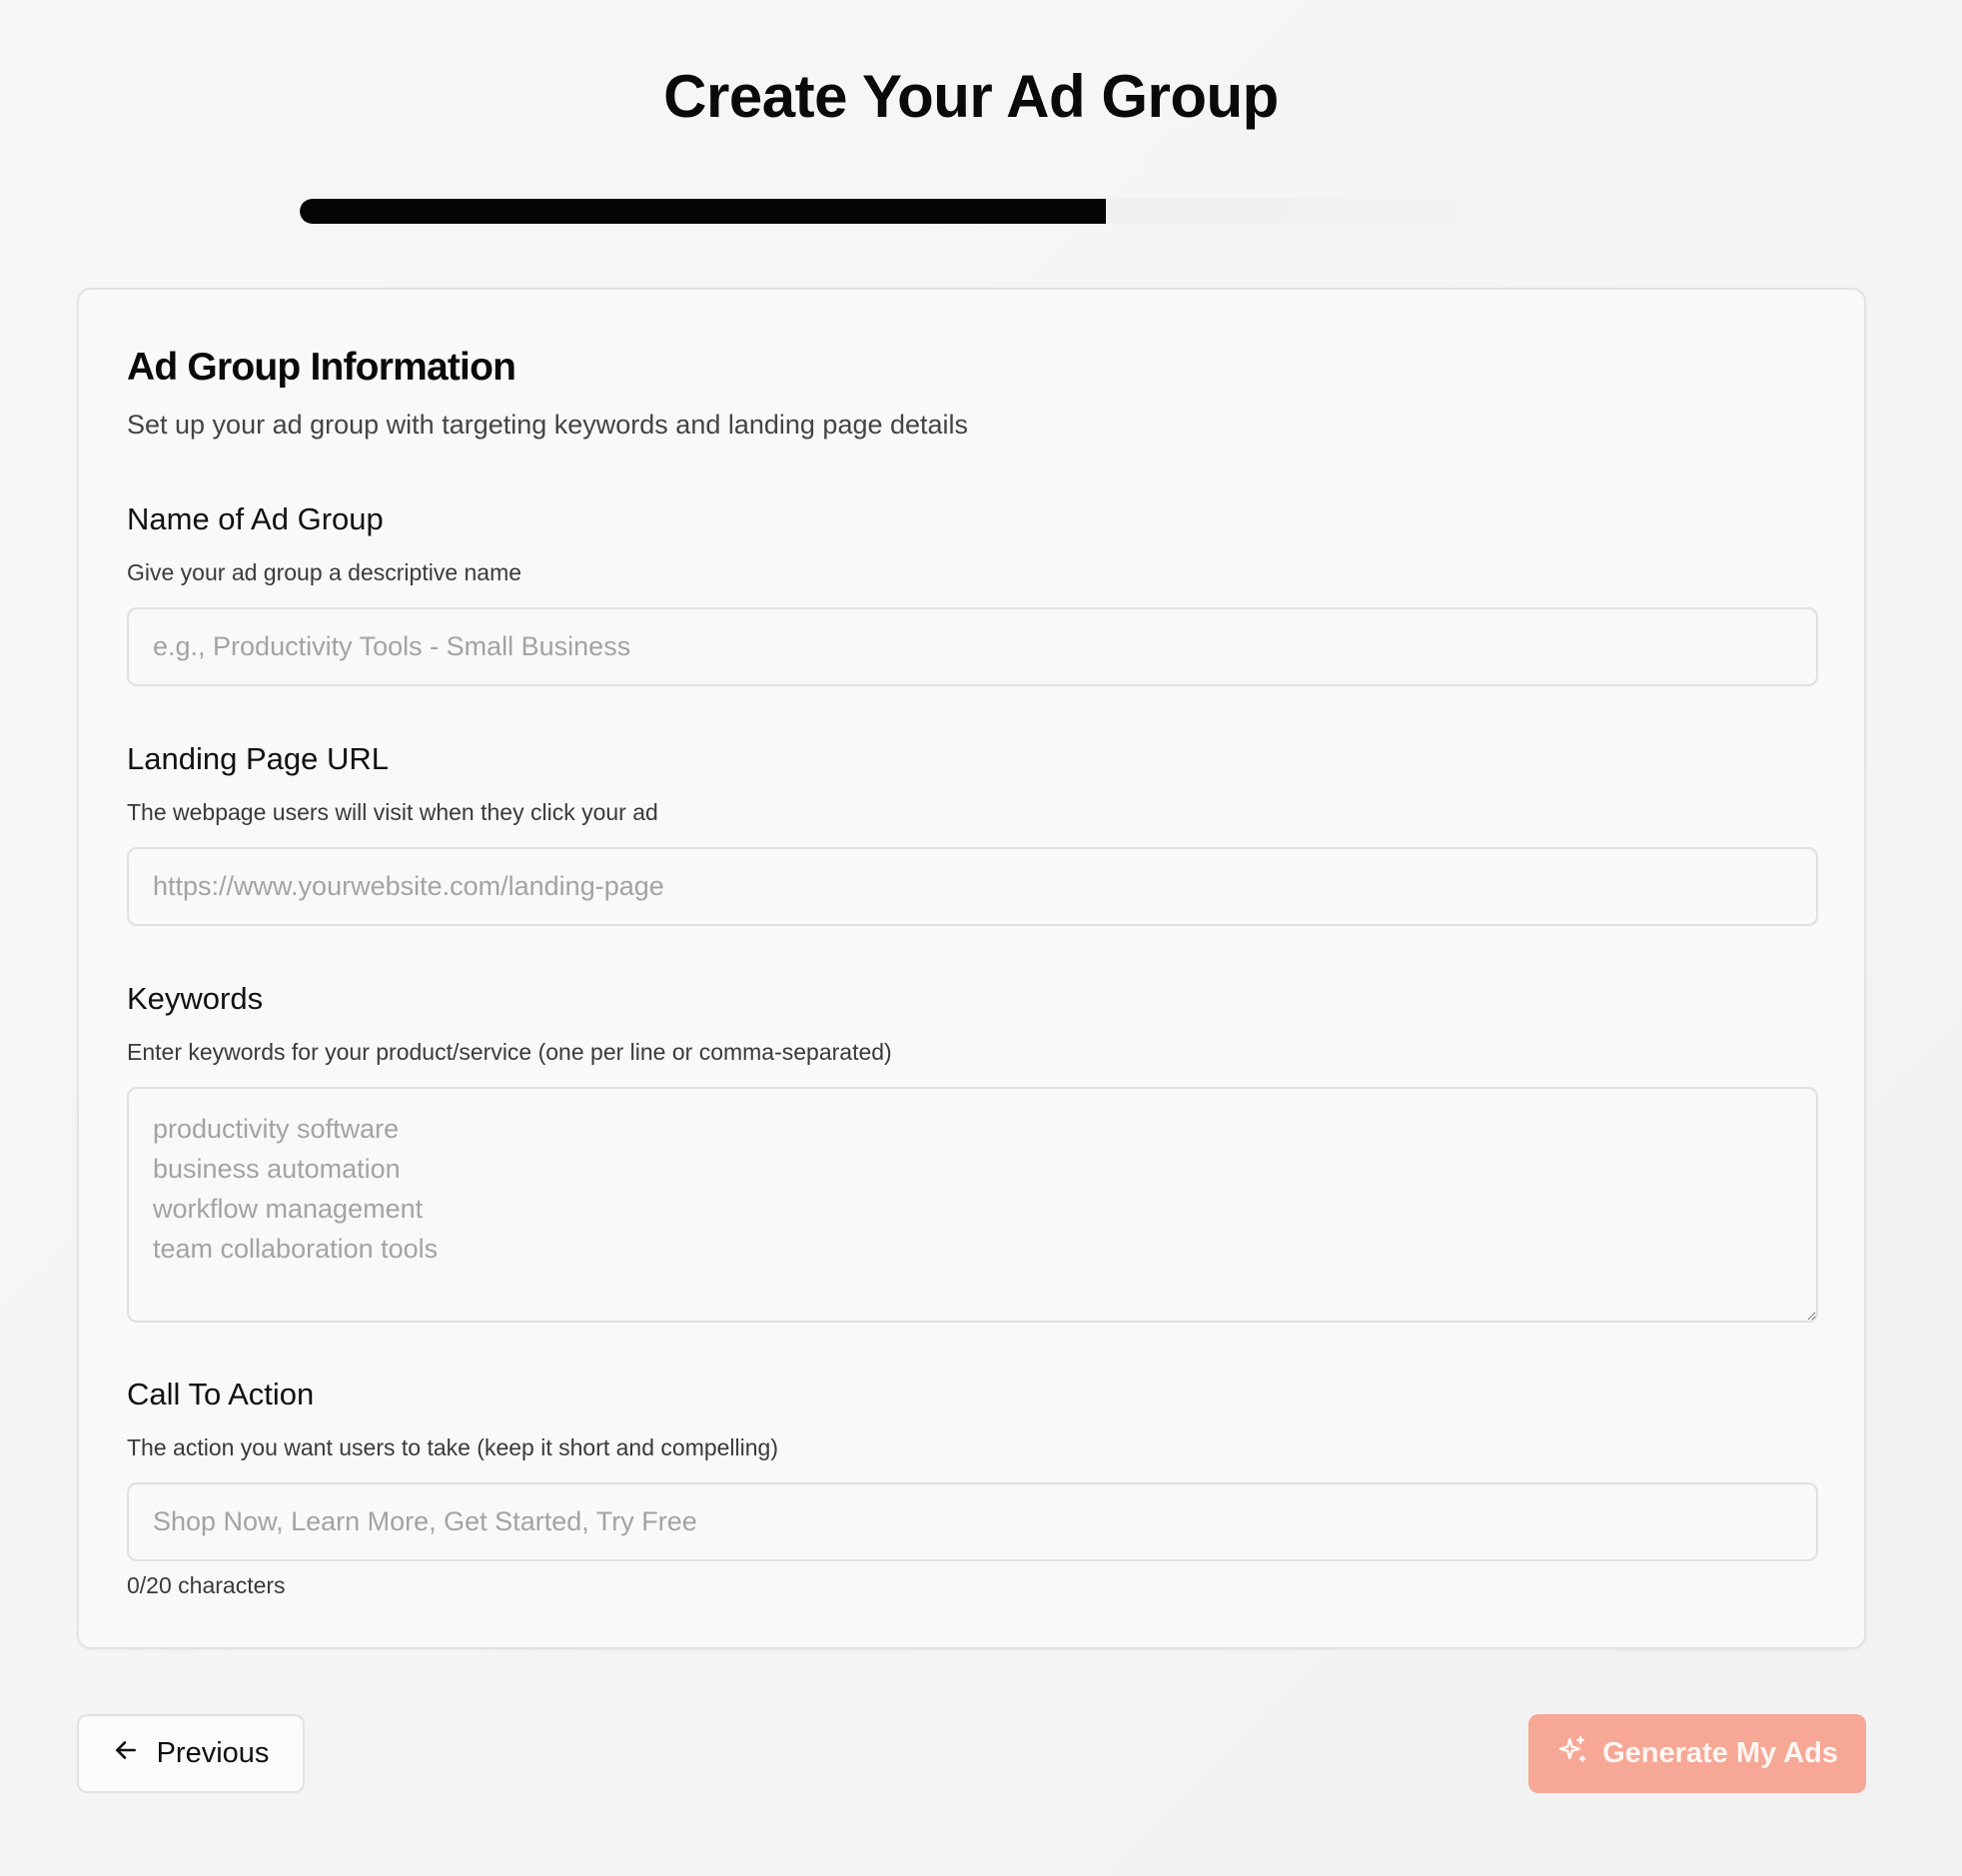 The height and width of the screenshot is (1876, 1962). What do you see at coordinates (213, 1753) in the screenshot?
I see `previous-button-label: Previous` at bounding box center [213, 1753].